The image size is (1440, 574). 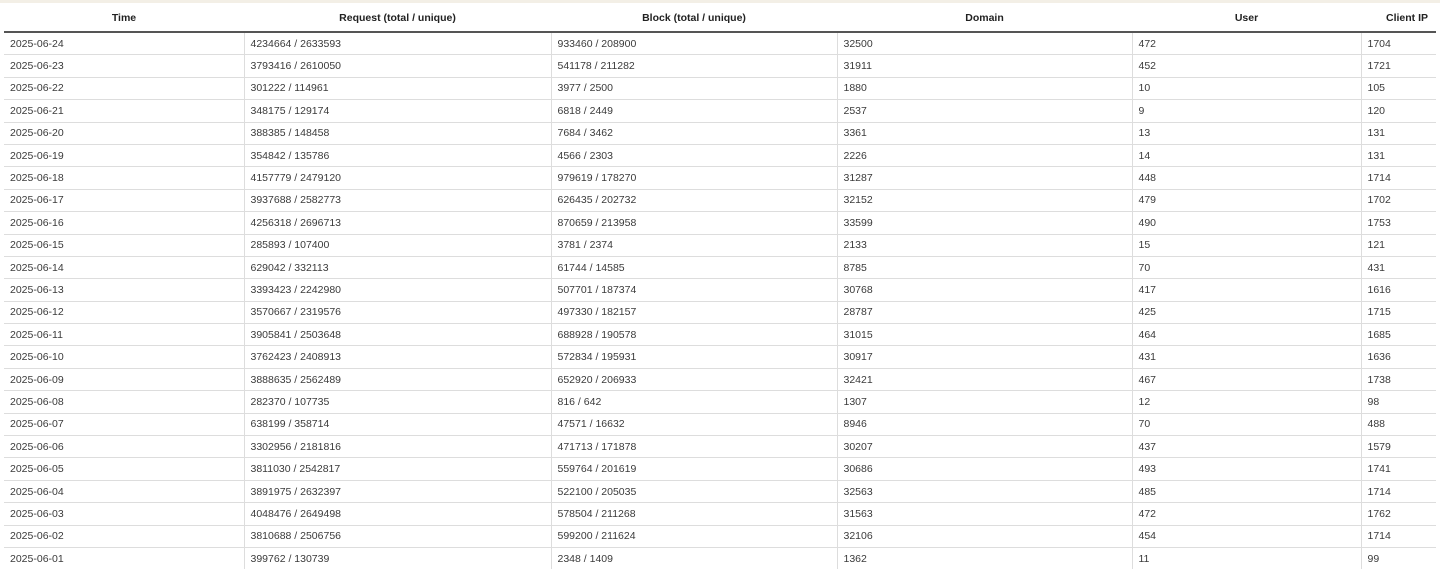 I want to click on cell-client-ip: 1579, so click(x=1398, y=446).